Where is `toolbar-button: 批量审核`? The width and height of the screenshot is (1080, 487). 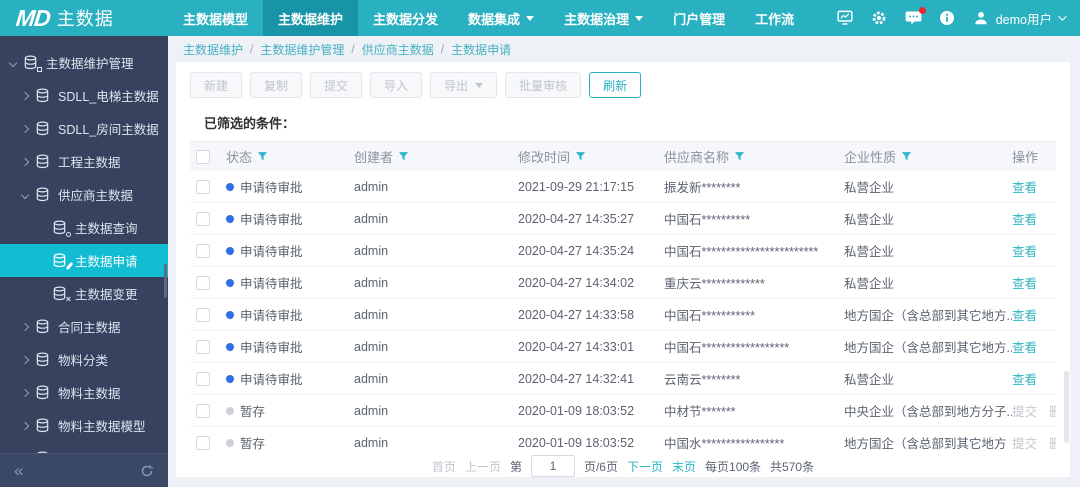
toolbar-button: 批量审核 is located at coordinates (543, 85).